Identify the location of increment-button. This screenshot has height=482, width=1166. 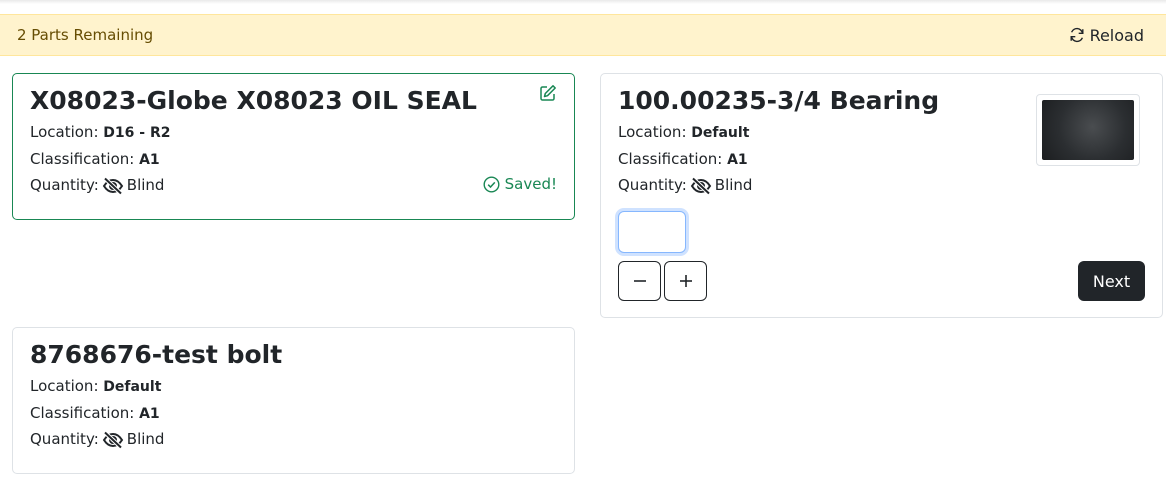
(685, 281).